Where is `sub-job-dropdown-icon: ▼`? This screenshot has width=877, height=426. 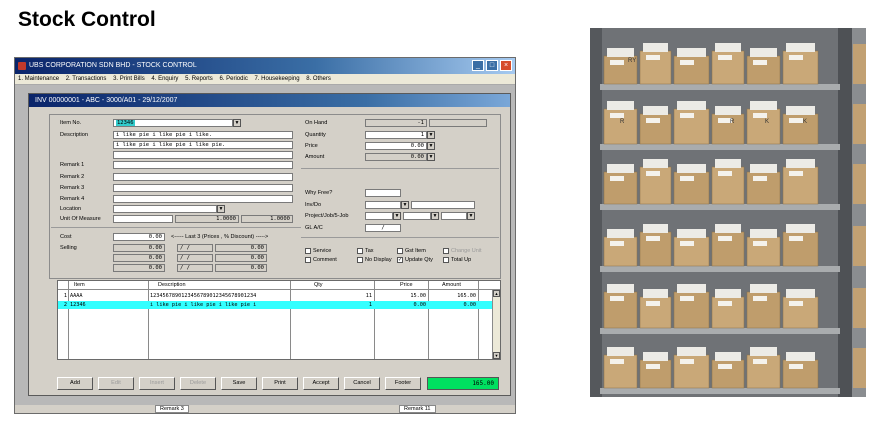
sub-job-dropdown-icon: ▼ is located at coordinates (471, 216).